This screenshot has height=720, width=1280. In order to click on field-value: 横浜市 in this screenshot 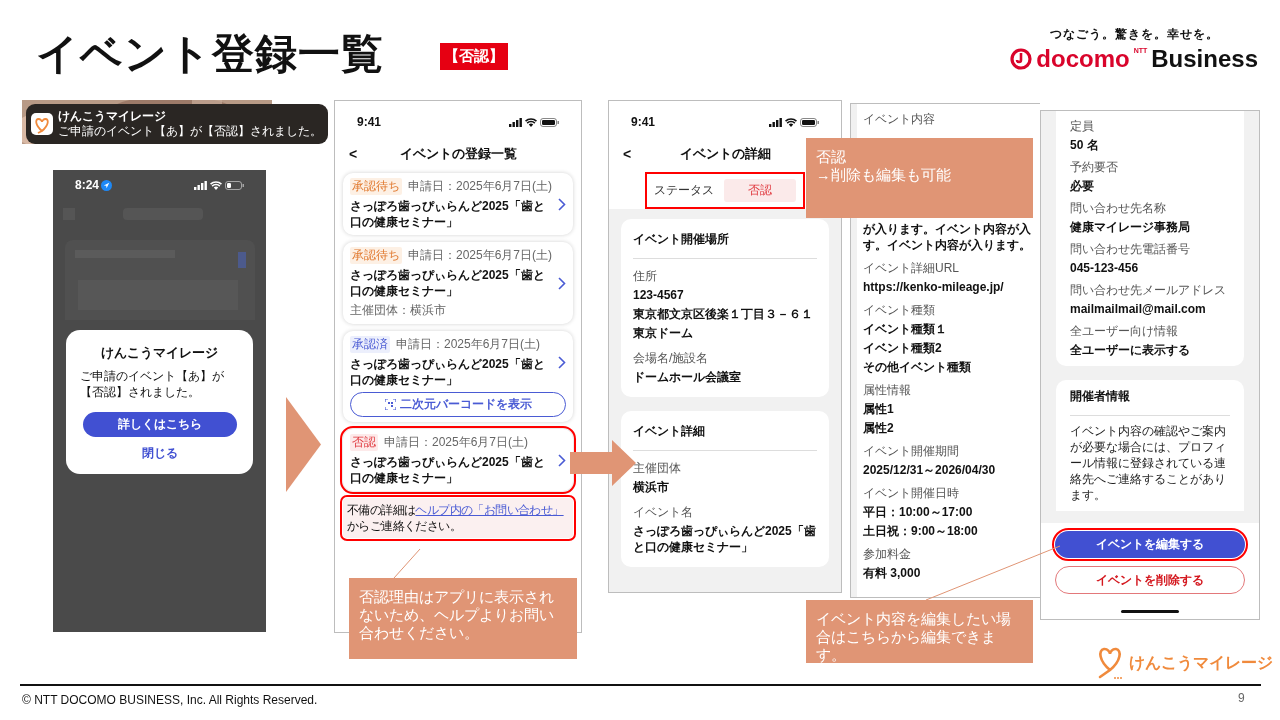, I will do `click(651, 487)`.